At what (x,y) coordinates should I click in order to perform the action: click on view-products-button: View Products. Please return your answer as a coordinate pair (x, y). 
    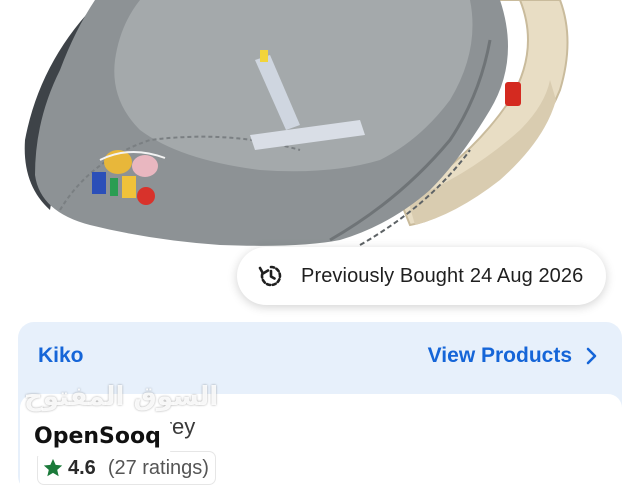
    Looking at the image, I should click on (513, 356).